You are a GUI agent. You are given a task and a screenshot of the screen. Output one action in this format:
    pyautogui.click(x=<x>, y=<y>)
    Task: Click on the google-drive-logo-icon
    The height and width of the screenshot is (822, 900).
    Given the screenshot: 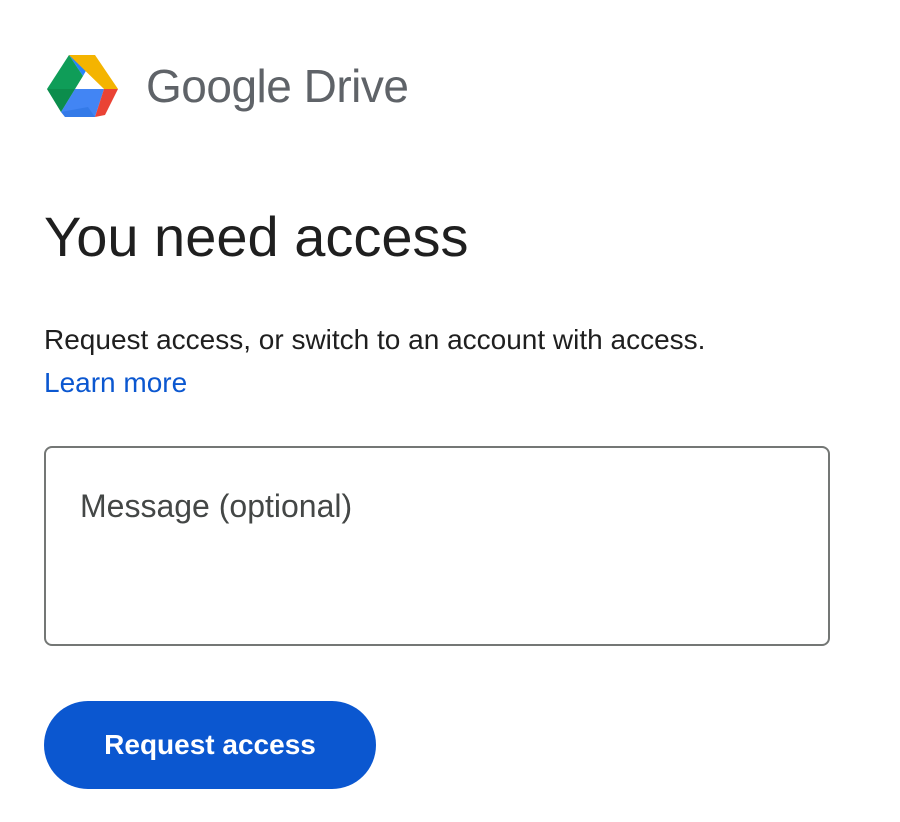 What is the action you would take?
    pyautogui.click(x=82, y=86)
    